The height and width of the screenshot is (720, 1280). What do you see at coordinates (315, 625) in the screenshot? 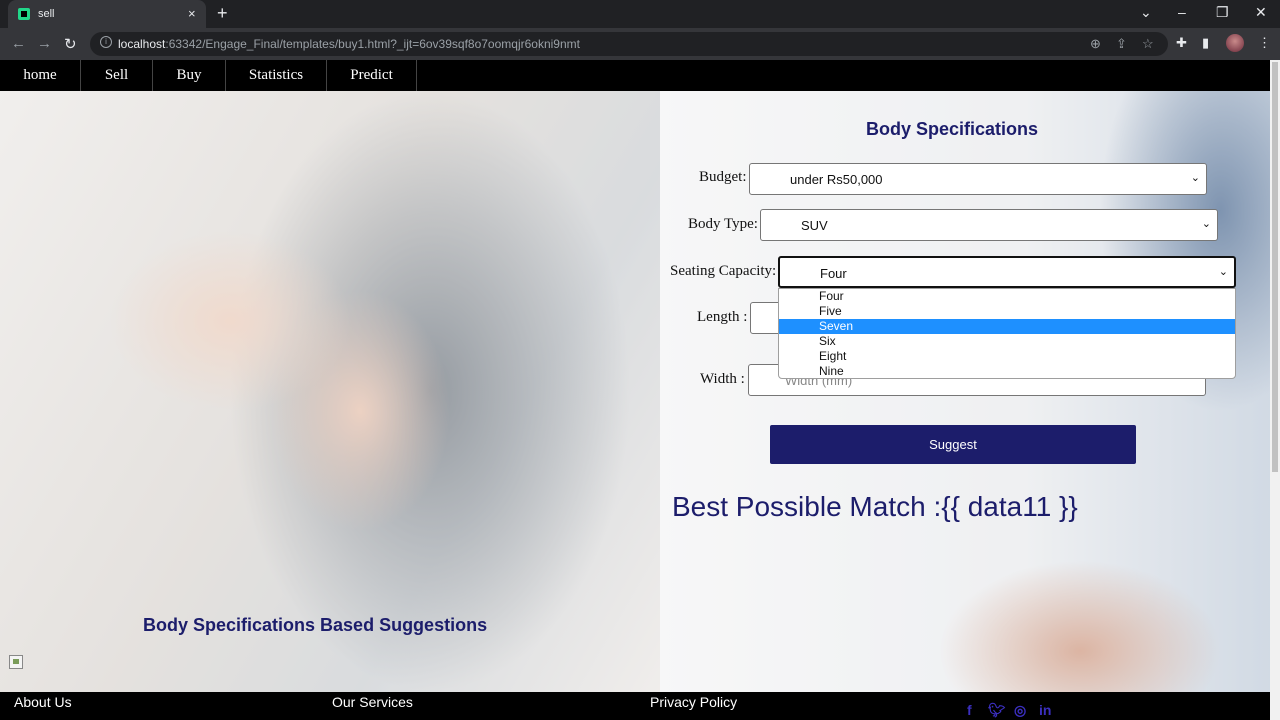
I see `left-caption: Body Specifications Based Suggestions` at bounding box center [315, 625].